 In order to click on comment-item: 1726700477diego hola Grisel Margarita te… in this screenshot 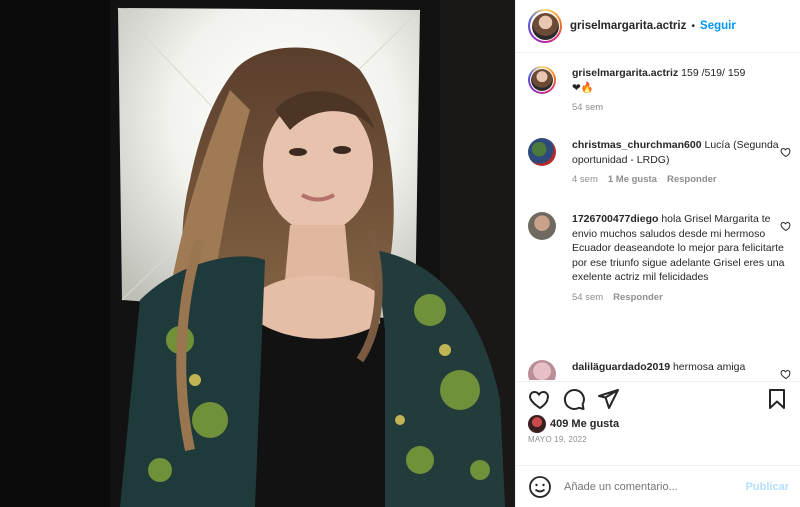, I will do `click(659, 259)`.